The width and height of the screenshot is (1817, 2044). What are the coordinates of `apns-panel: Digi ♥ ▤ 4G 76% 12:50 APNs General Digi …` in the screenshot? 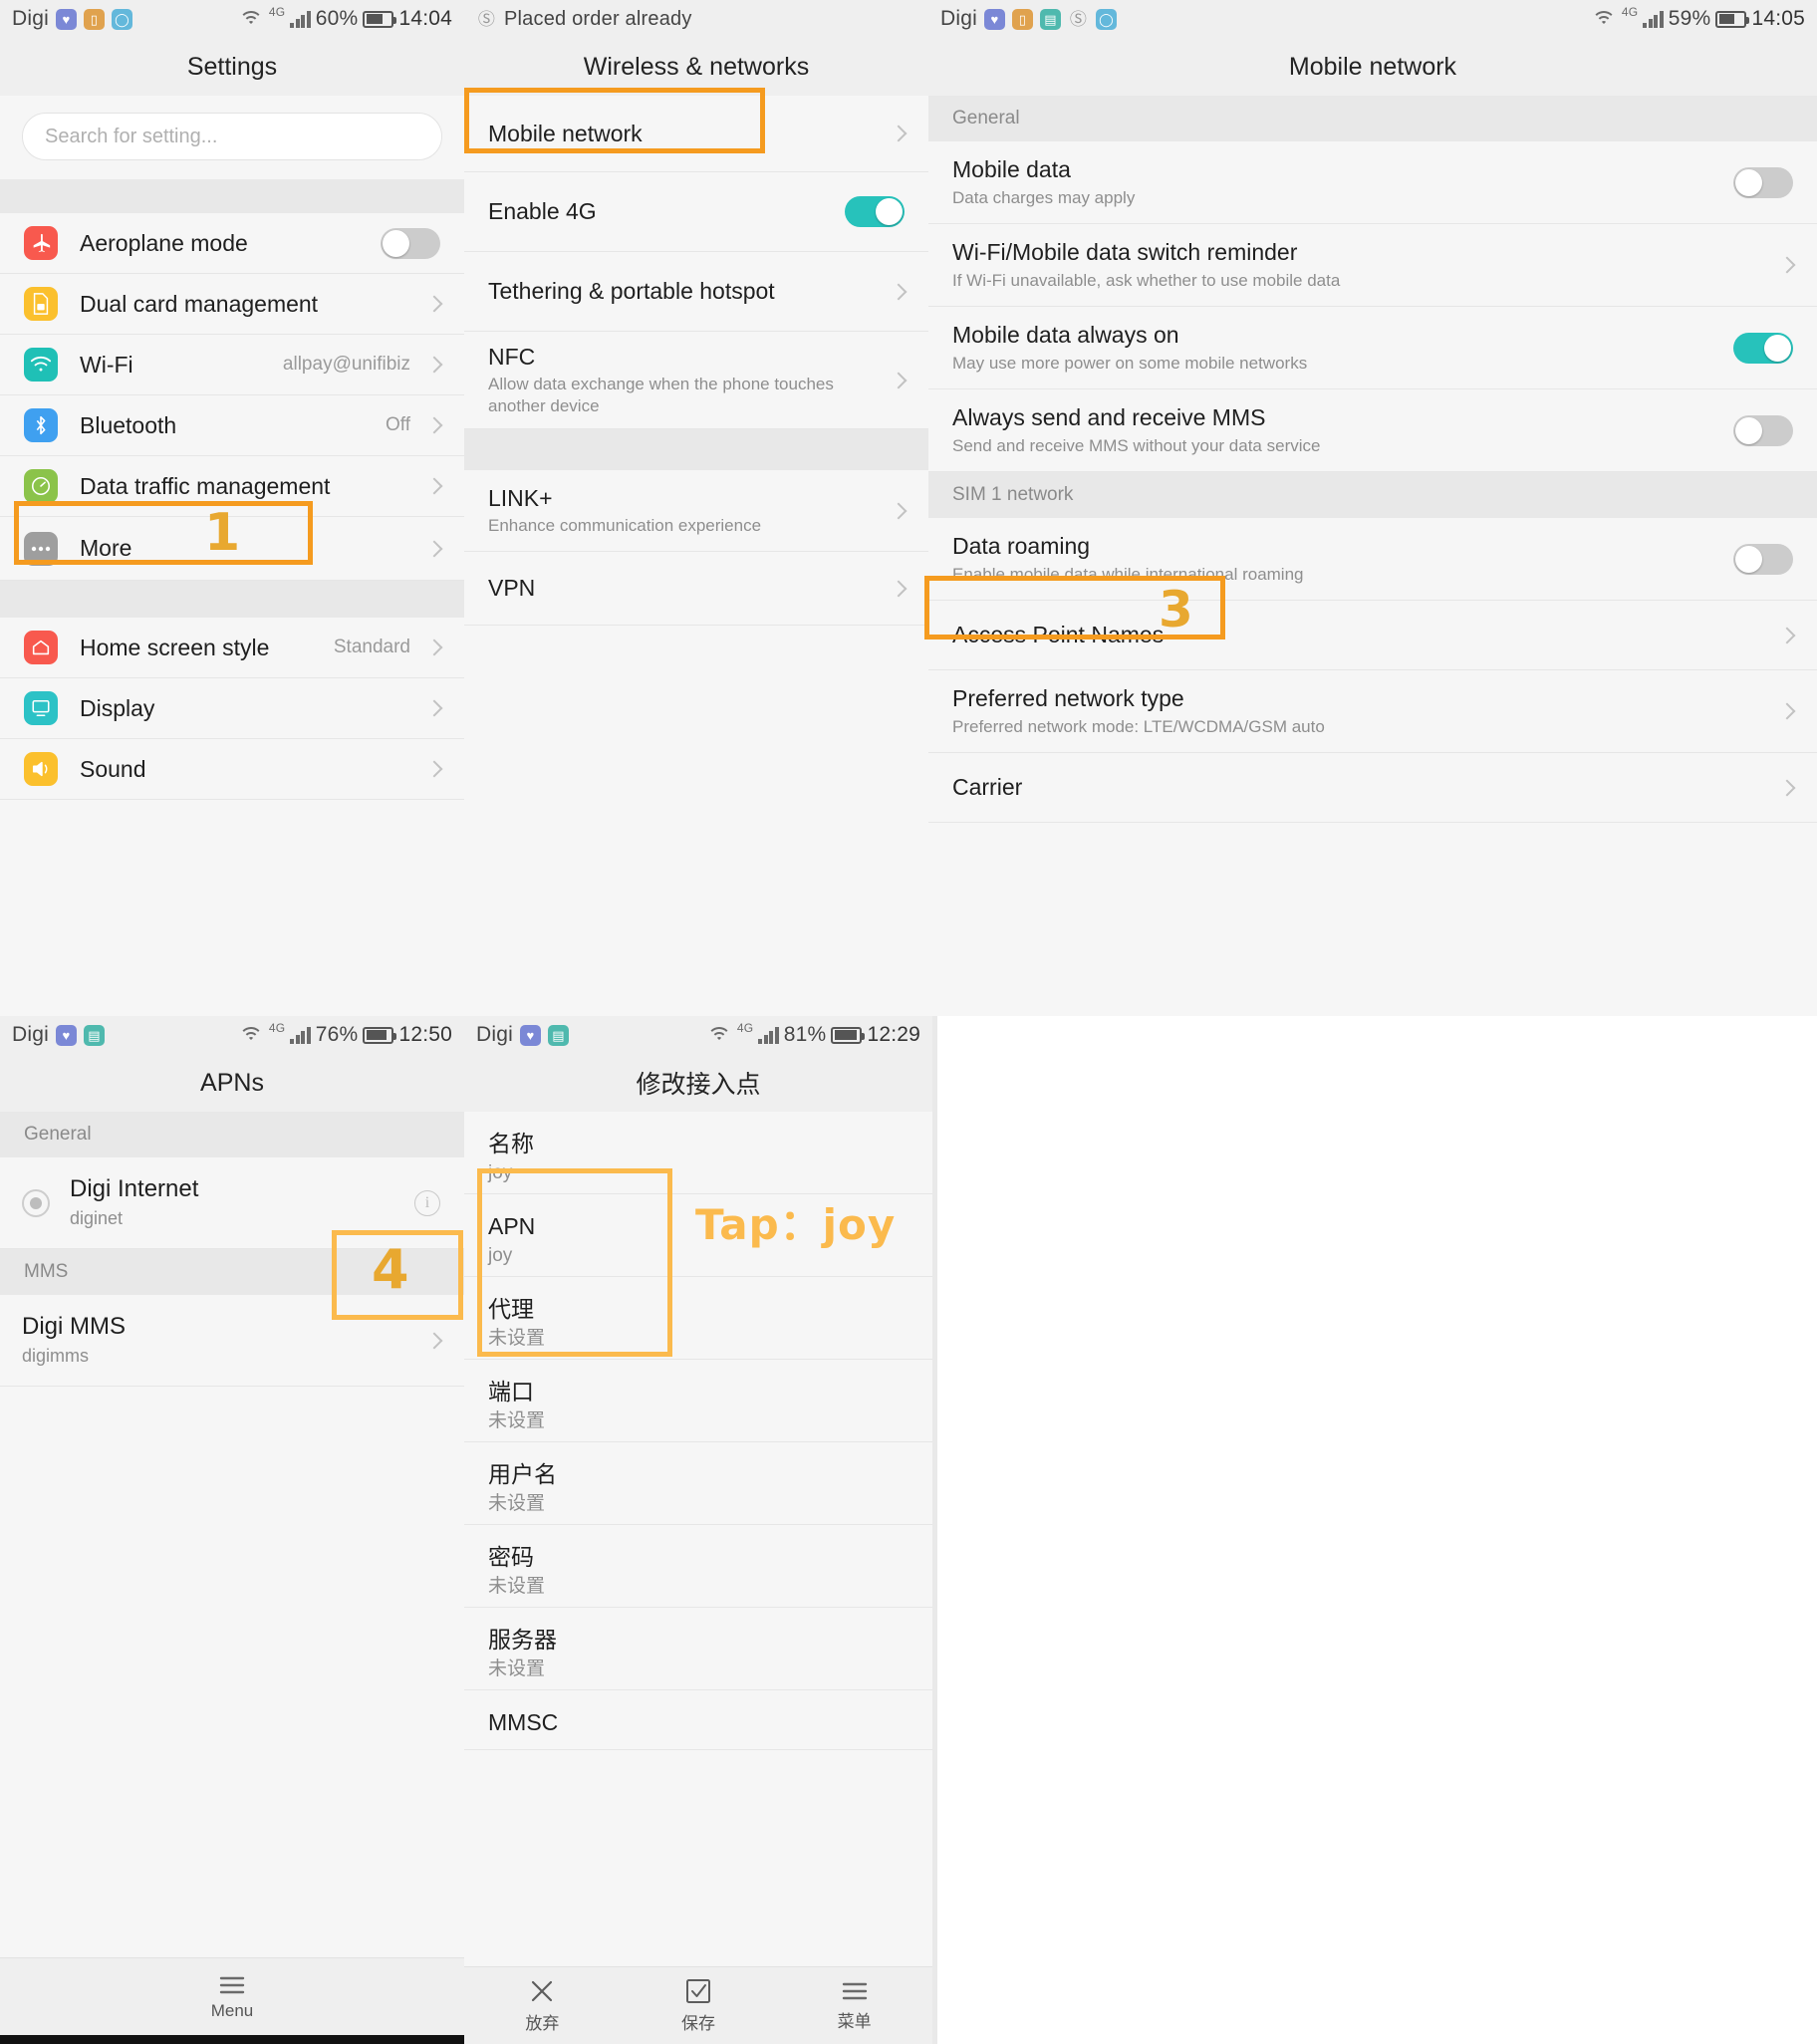 It's located at (232, 1530).